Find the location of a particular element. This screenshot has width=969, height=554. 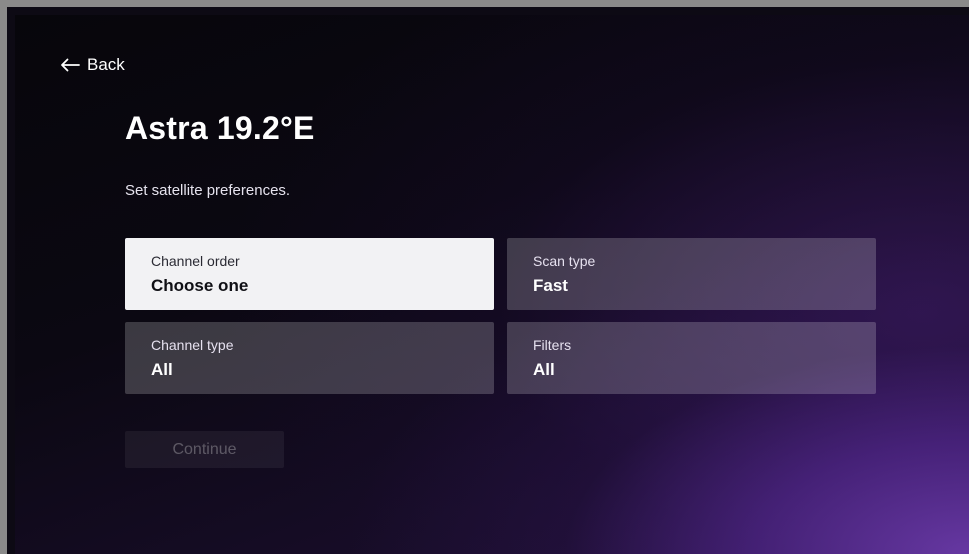

channel-type-value: All is located at coordinates (162, 369).